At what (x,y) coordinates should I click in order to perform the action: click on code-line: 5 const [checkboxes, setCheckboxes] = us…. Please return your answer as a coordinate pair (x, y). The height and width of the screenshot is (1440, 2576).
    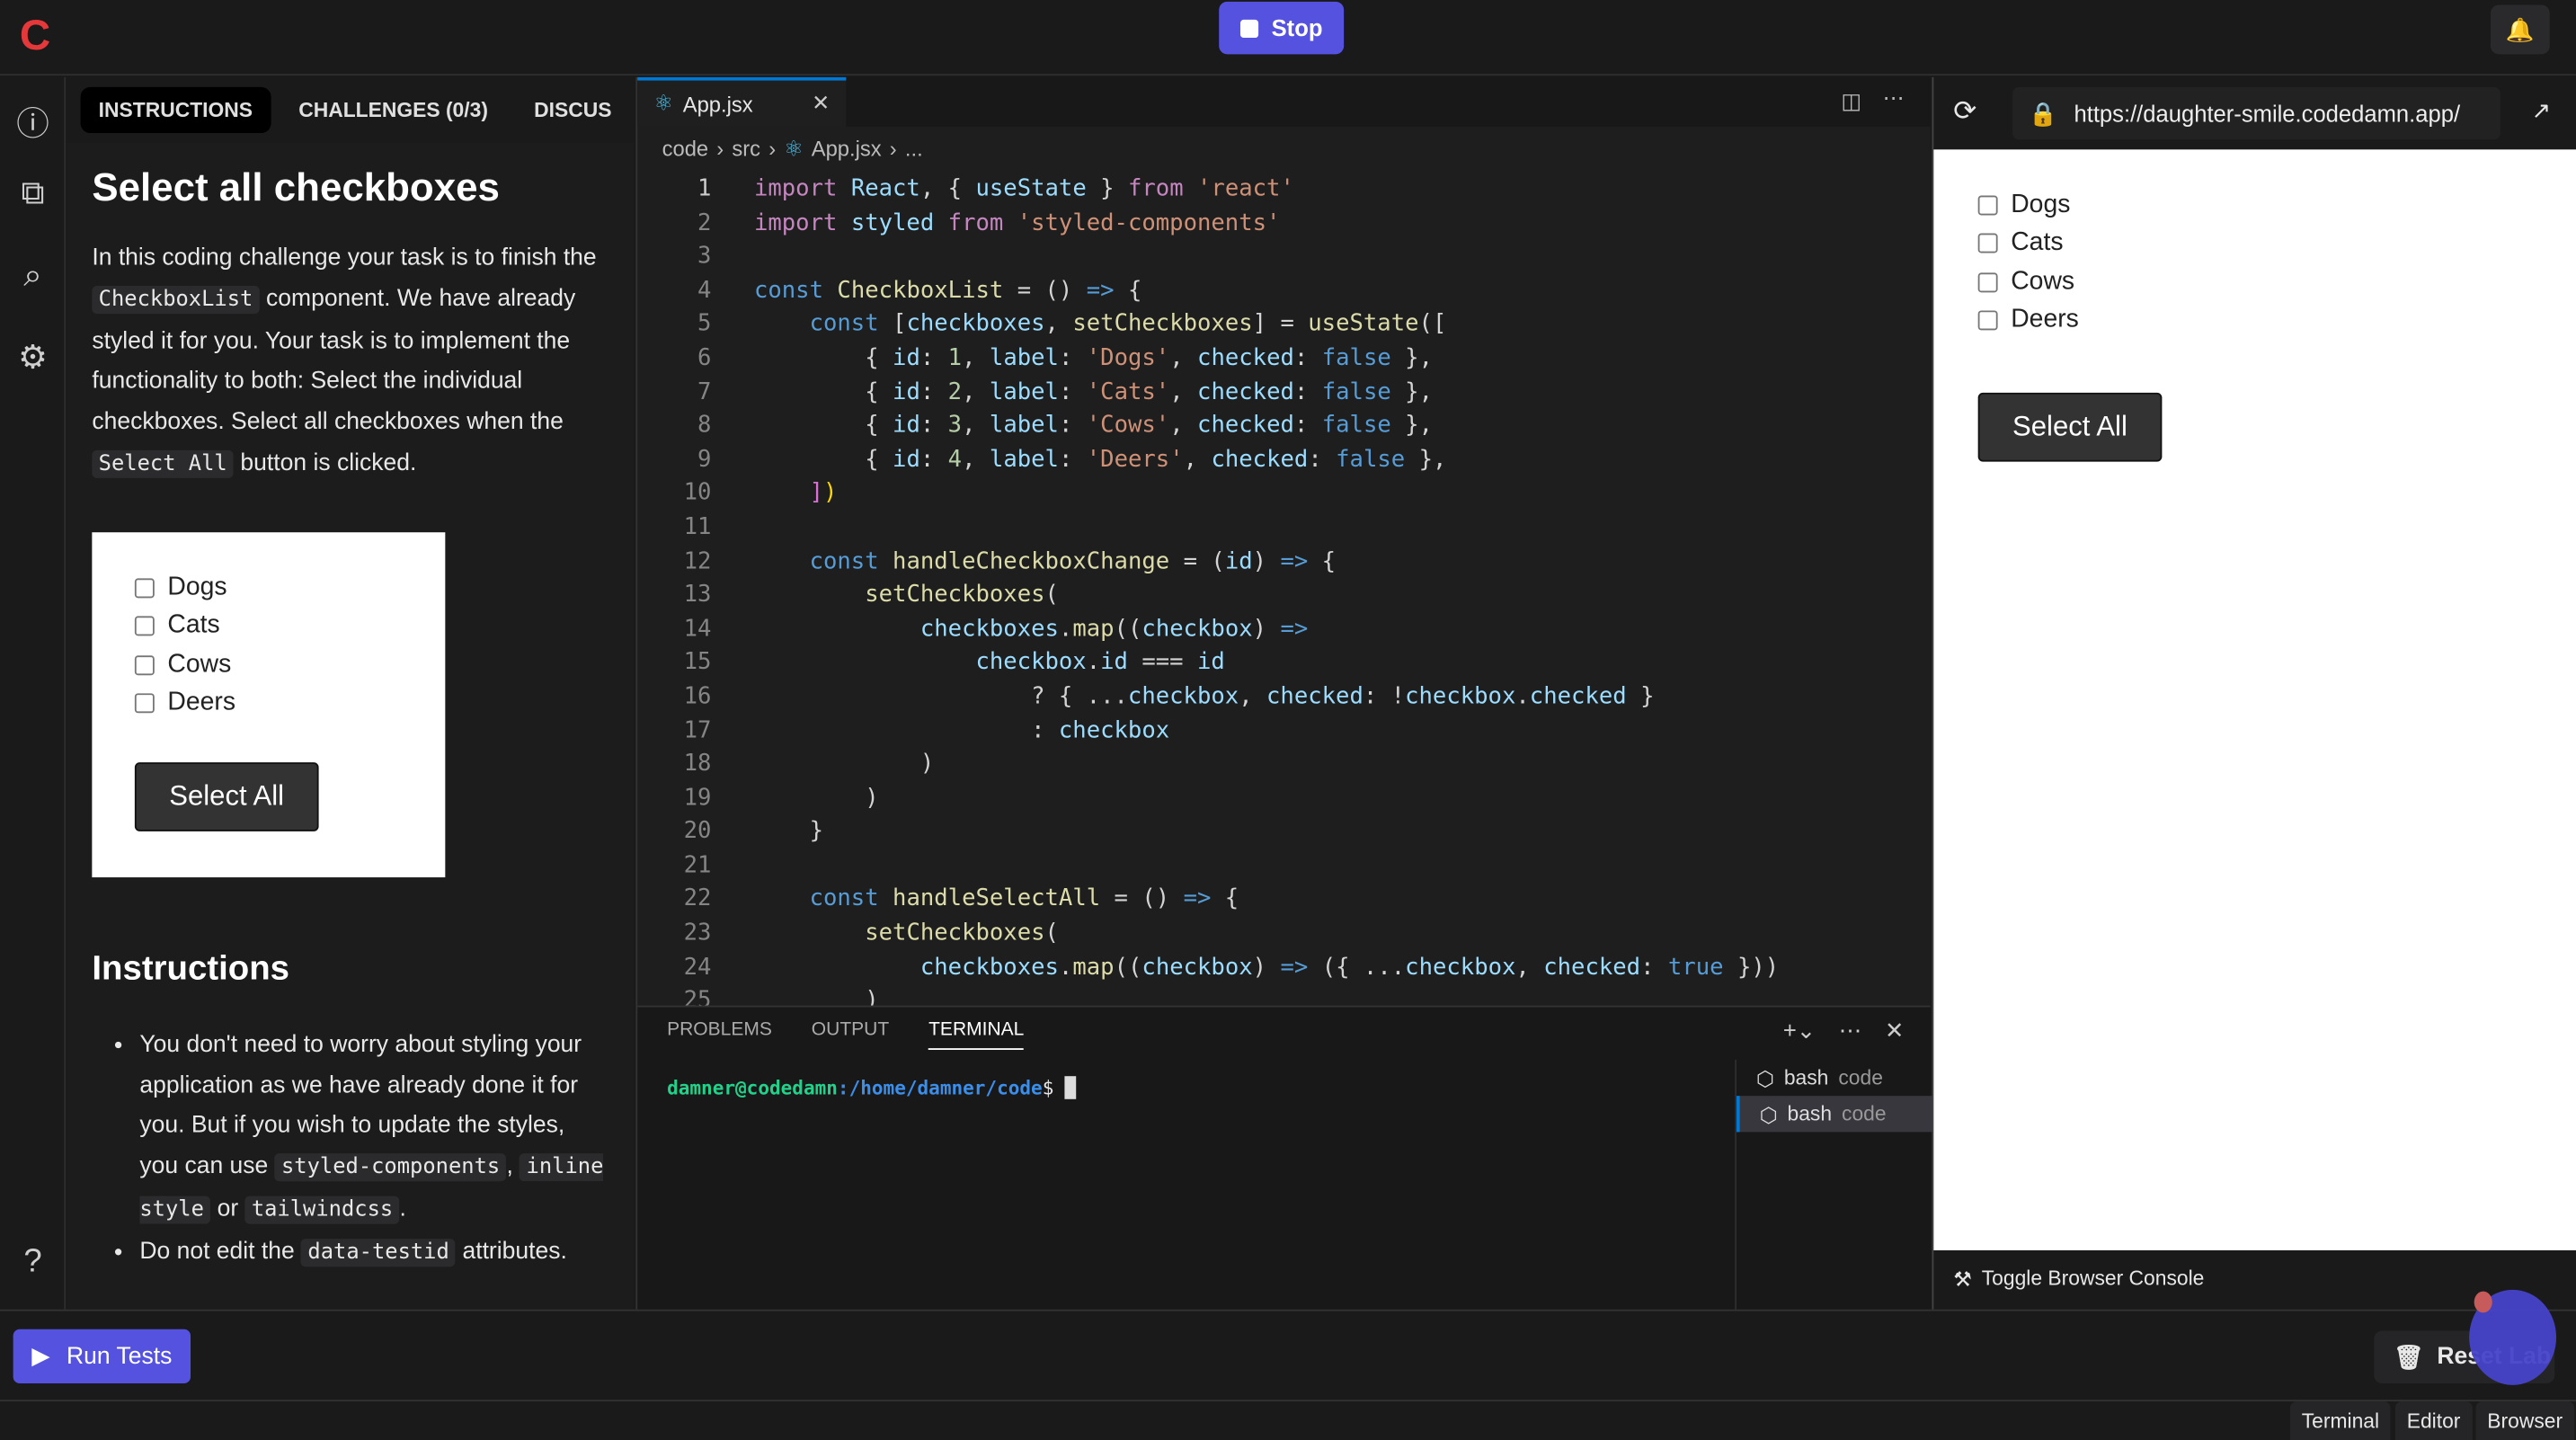
    Looking at the image, I should click on (1283, 324).